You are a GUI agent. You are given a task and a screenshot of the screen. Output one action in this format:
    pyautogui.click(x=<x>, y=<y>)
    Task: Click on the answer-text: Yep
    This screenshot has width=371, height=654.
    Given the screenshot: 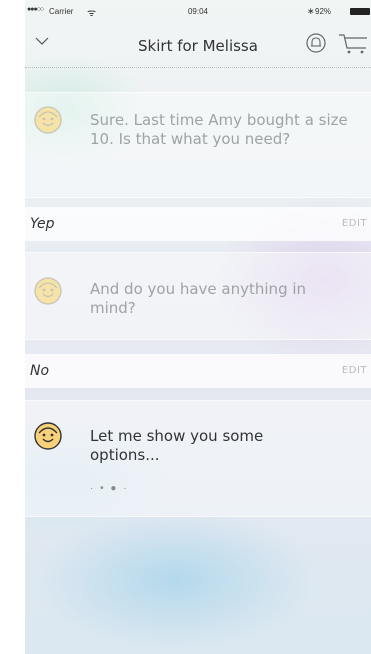 What is the action you would take?
    pyautogui.click(x=42, y=224)
    